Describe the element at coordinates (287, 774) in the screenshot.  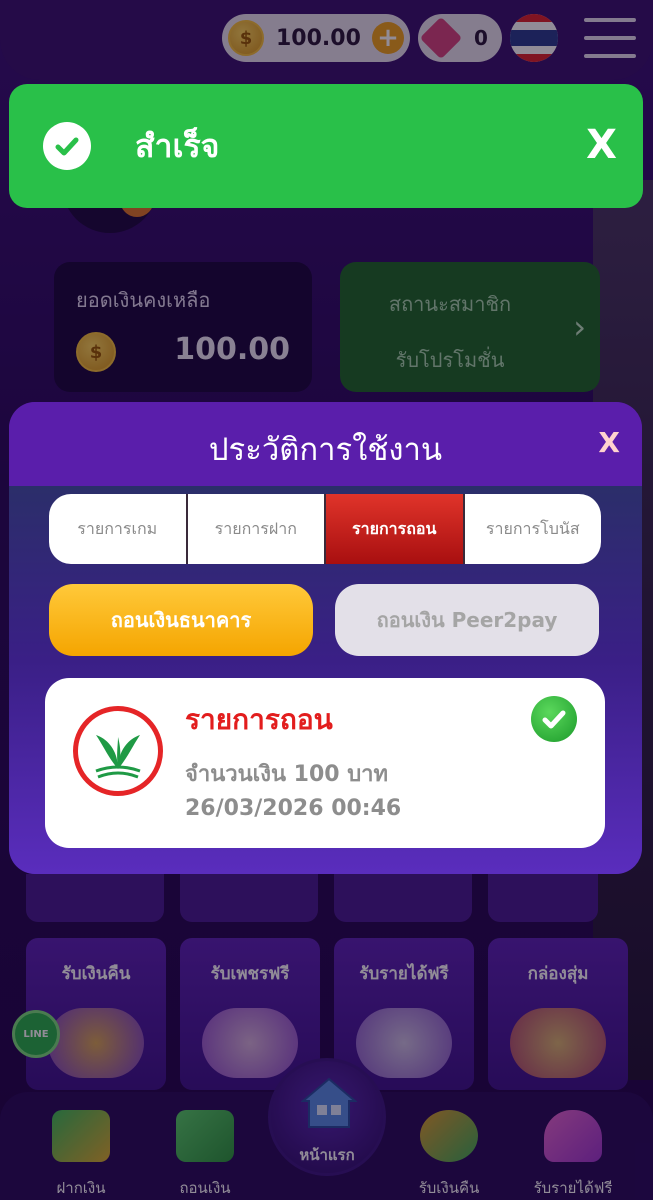
I see `transaction-amount: จำนวนเงิน 100 บาท` at that location.